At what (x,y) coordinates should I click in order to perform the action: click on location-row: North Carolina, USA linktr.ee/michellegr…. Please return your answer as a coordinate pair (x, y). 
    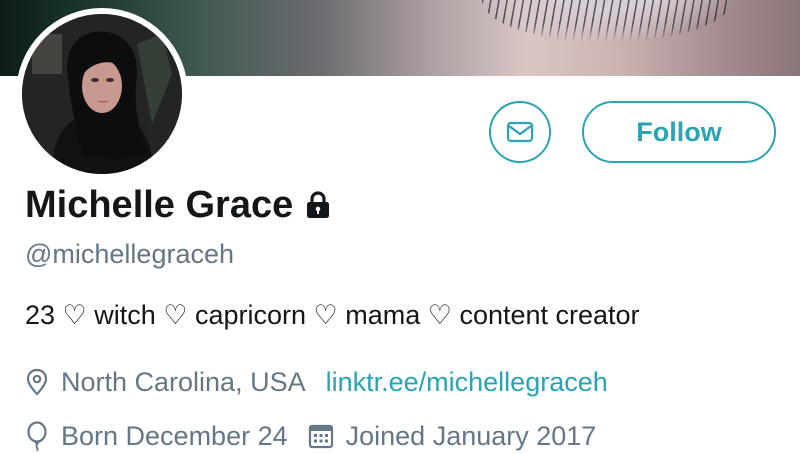
    Looking at the image, I should click on (316, 382).